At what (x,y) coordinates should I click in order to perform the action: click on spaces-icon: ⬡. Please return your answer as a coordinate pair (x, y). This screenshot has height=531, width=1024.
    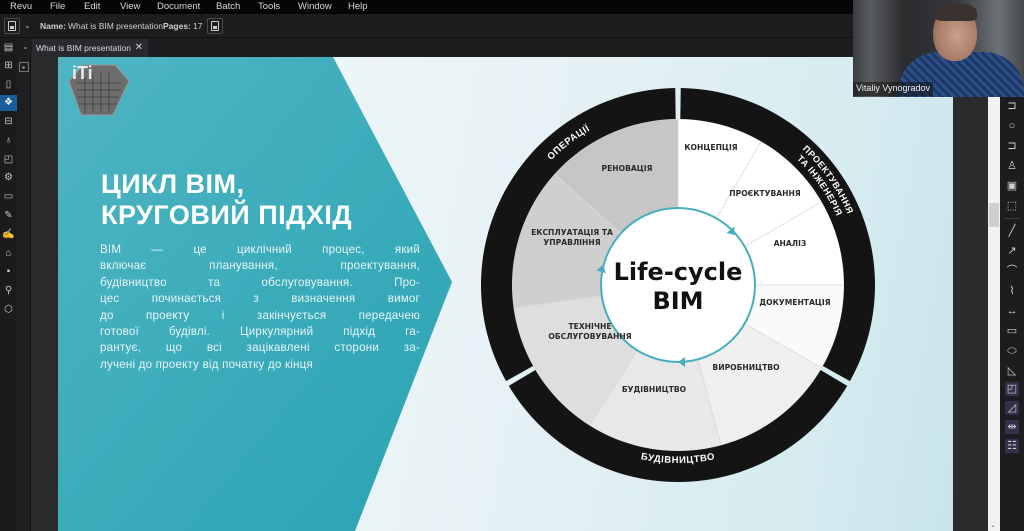
    Looking at the image, I should click on (8, 309).